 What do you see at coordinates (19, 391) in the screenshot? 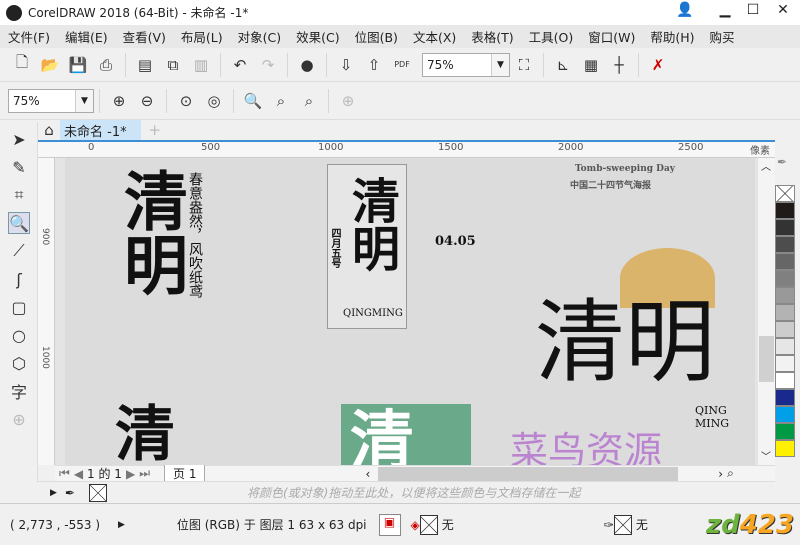
I see `text-tool-icon: 字` at bounding box center [19, 391].